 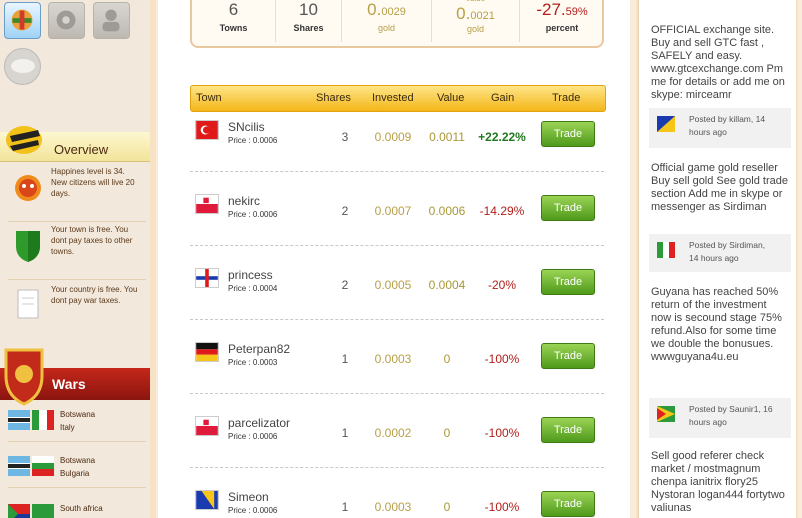 I want to click on stat-gold-label: gold, so click(x=386, y=28).